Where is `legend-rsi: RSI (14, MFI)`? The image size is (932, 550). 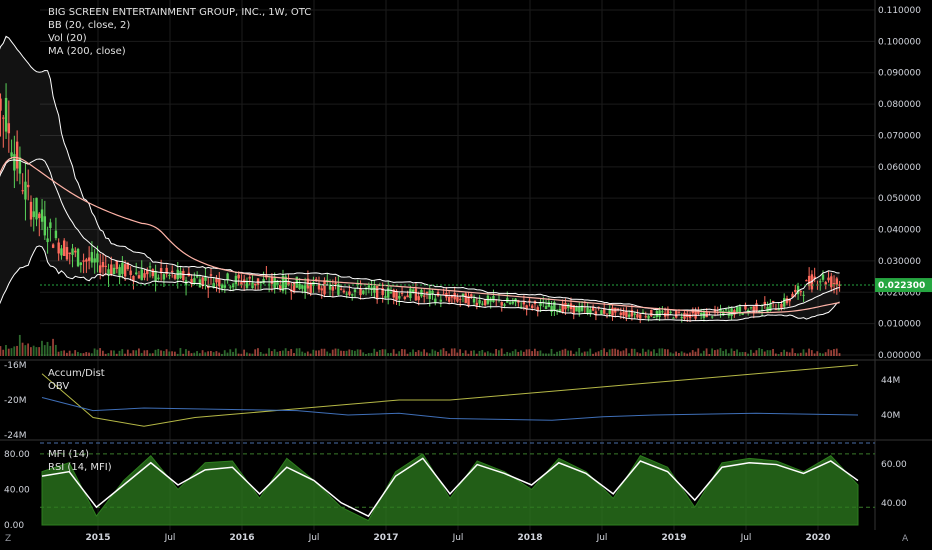 legend-rsi: RSI (14, MFI) is located at coordinates (80, 467).